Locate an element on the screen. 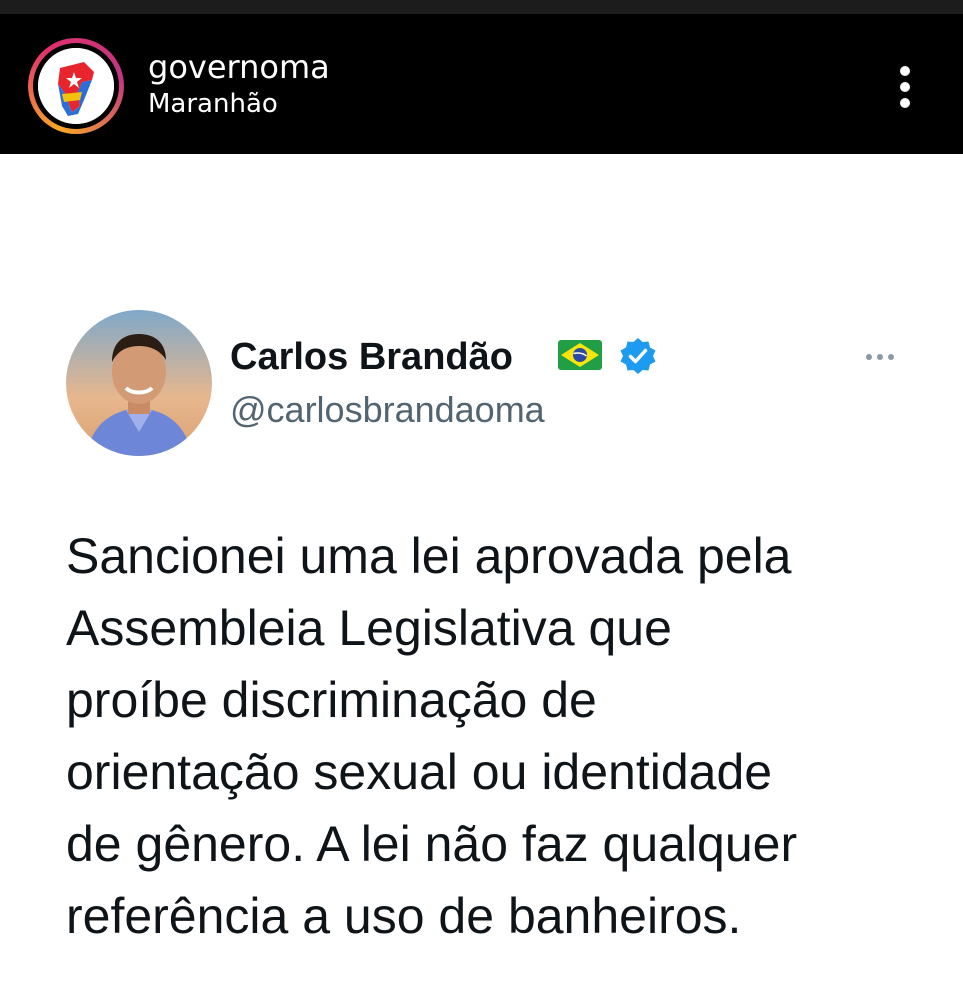 This screenshot has width=963, height=1000. profile-avatar-story-ring is located at coordinates (76, 86).